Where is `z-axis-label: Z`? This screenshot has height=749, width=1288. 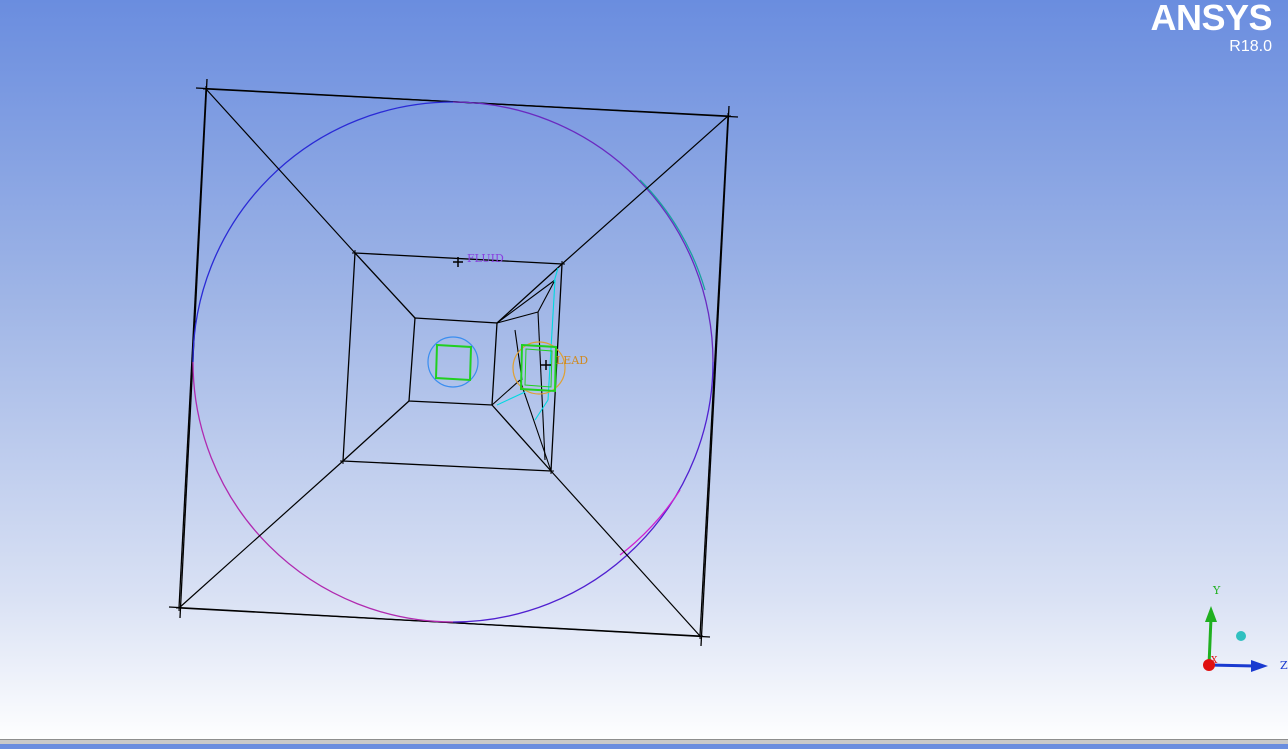 z-axis-label: Z is located at coordinates (1284, 665).